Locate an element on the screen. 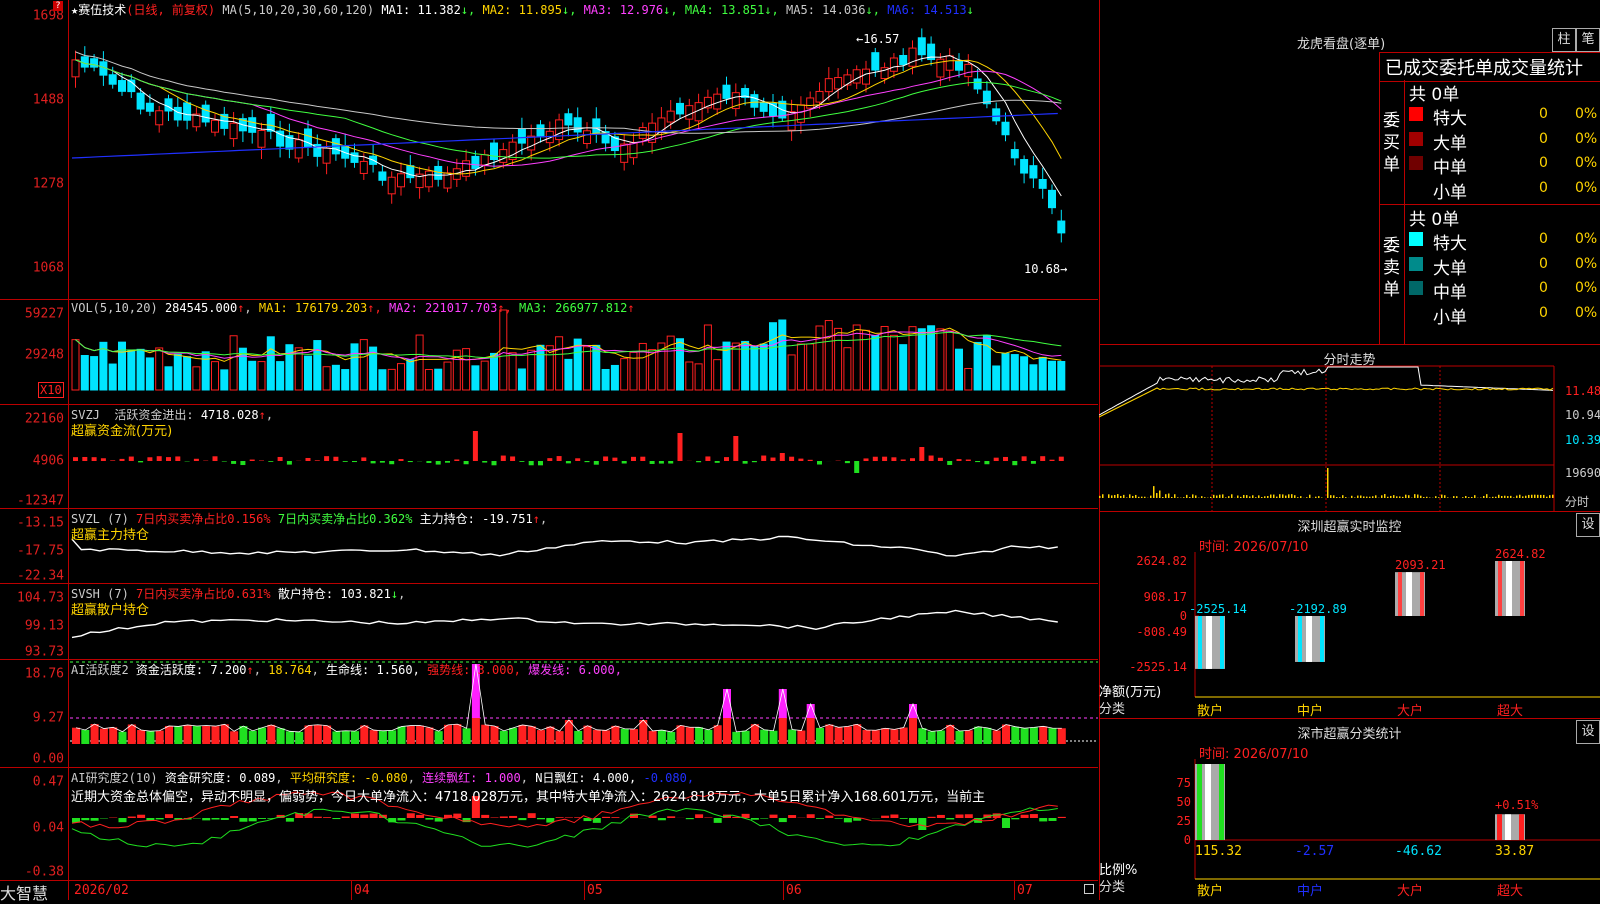 The height and width of the screenshot is (904, 1600). bar-mode-button: 柱 is located at coordinates (1564, 40).